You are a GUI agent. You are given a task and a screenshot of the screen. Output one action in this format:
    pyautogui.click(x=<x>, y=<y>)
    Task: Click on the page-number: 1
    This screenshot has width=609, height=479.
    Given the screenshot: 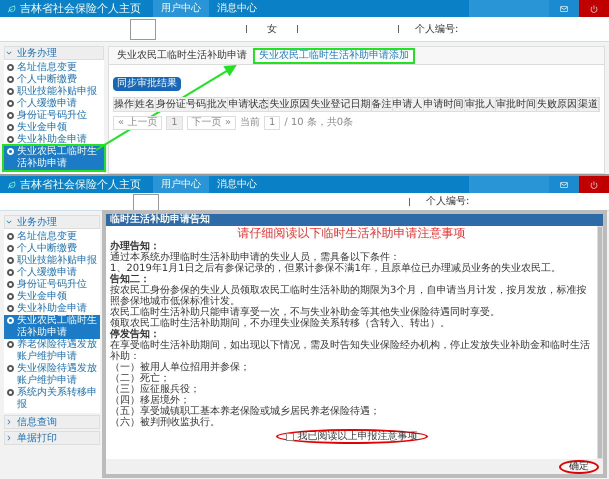 What is the action you would take?
    pyautogui.click(x=174, y=123)
    